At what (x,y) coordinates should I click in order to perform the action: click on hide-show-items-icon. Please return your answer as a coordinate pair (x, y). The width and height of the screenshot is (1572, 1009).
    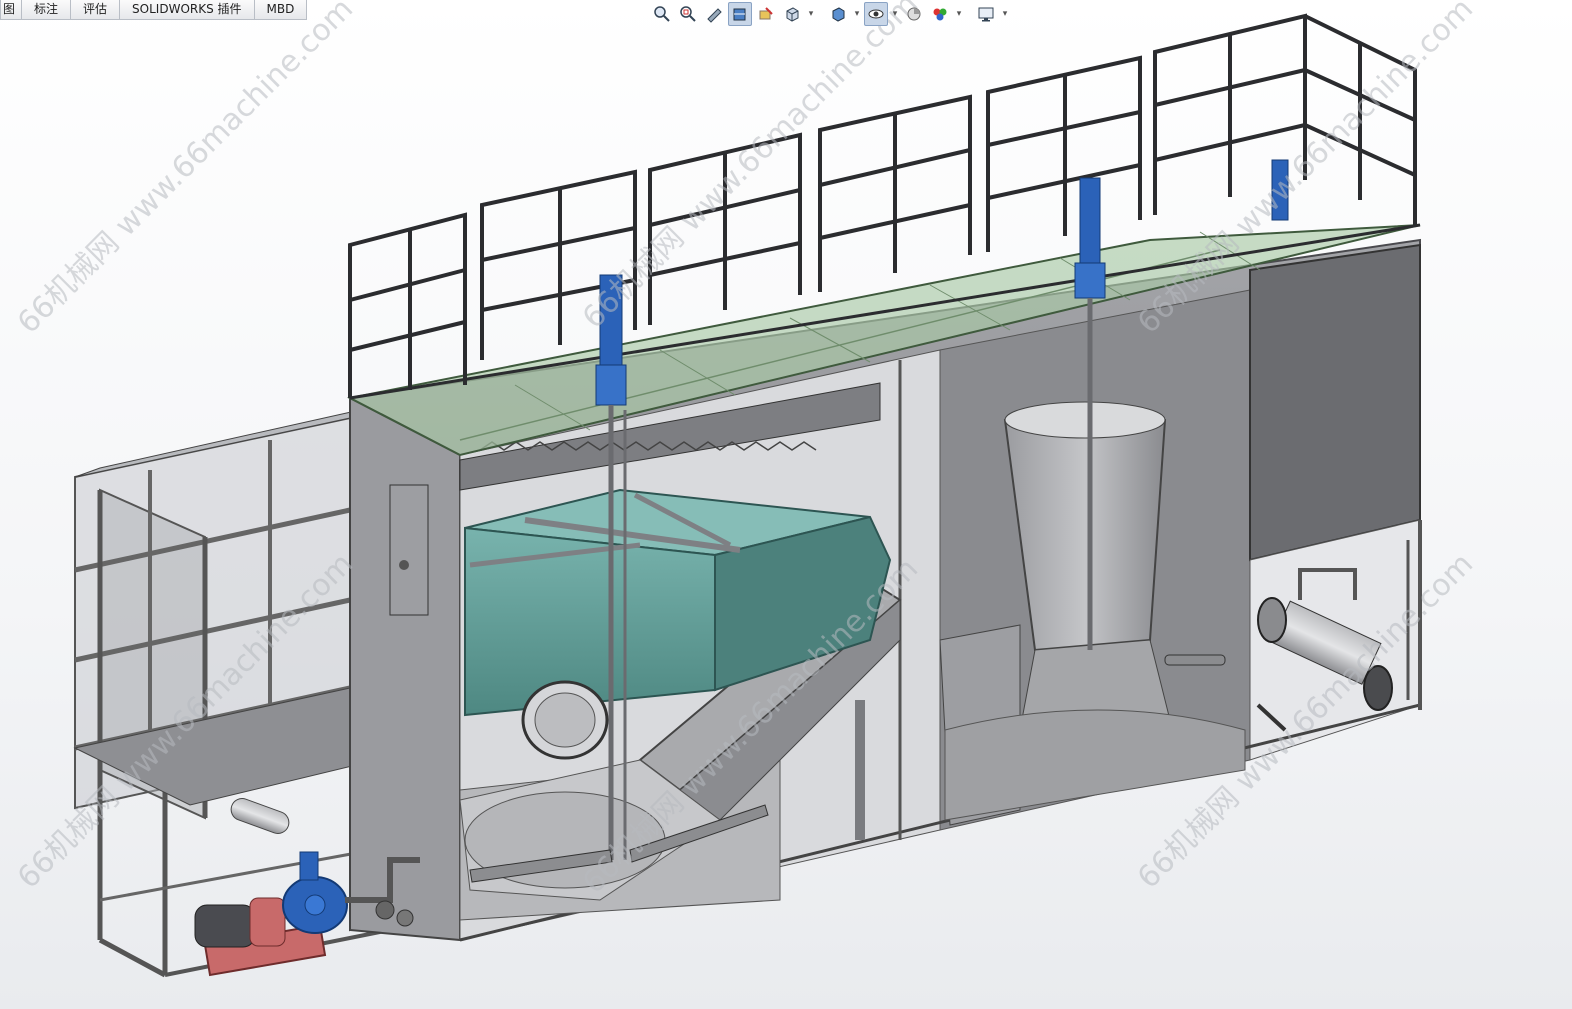
    Looking at the image, I should click on (876, 14).